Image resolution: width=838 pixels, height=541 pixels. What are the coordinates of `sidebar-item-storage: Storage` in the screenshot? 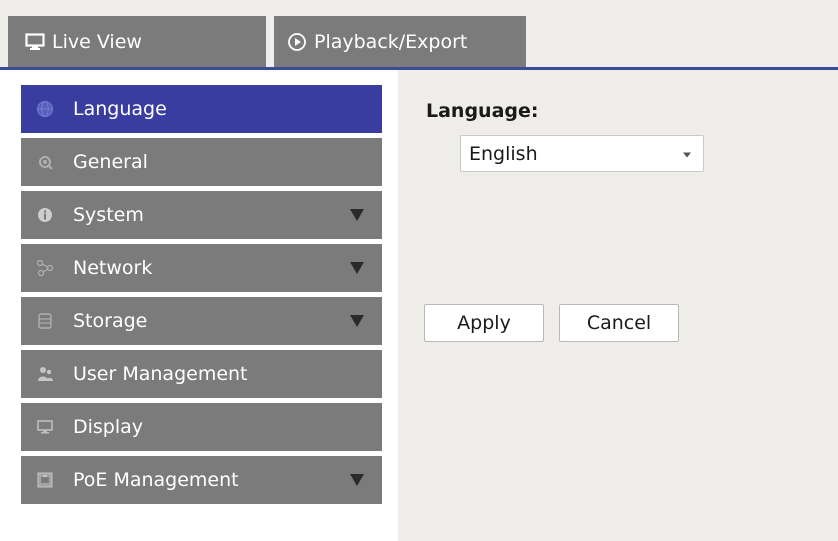 It's located at (201, 321).